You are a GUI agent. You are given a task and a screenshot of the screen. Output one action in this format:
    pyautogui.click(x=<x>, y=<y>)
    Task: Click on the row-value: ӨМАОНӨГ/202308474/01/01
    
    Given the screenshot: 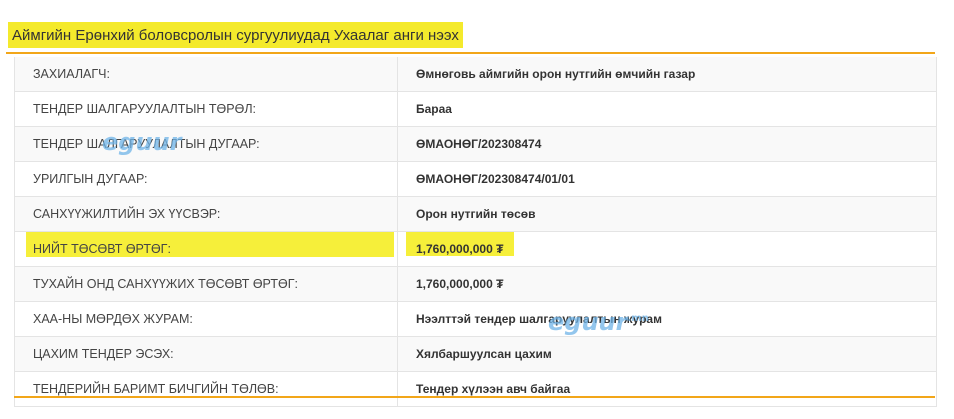 What is the action you would take?
    pyautogui.click(x=495, y=179)
    